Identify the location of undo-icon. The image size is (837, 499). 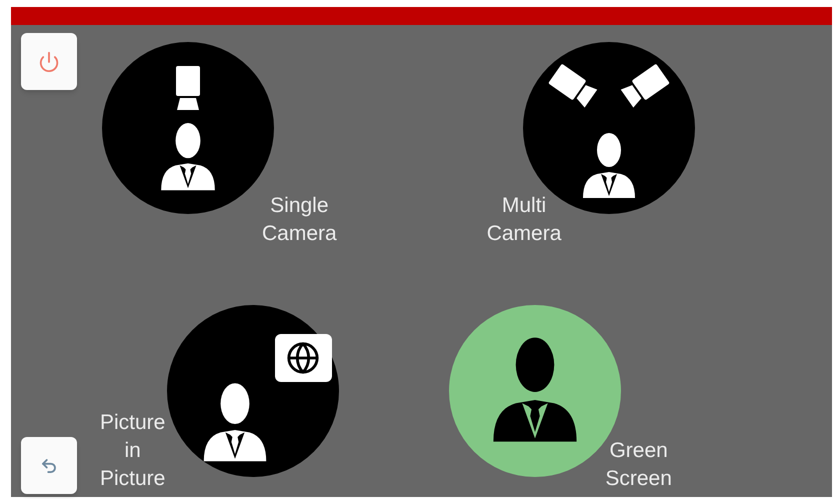
(49, 465).